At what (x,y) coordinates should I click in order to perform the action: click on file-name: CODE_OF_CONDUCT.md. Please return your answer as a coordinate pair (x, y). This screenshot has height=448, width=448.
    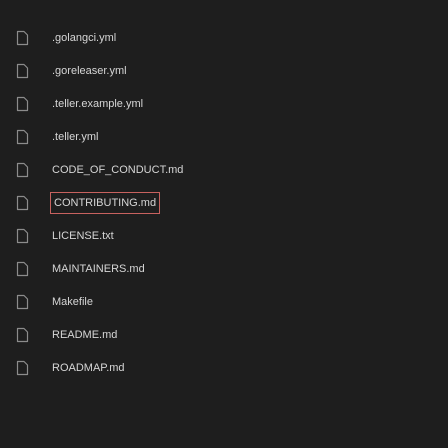
    Looking at the image, I should click on (118, 170).